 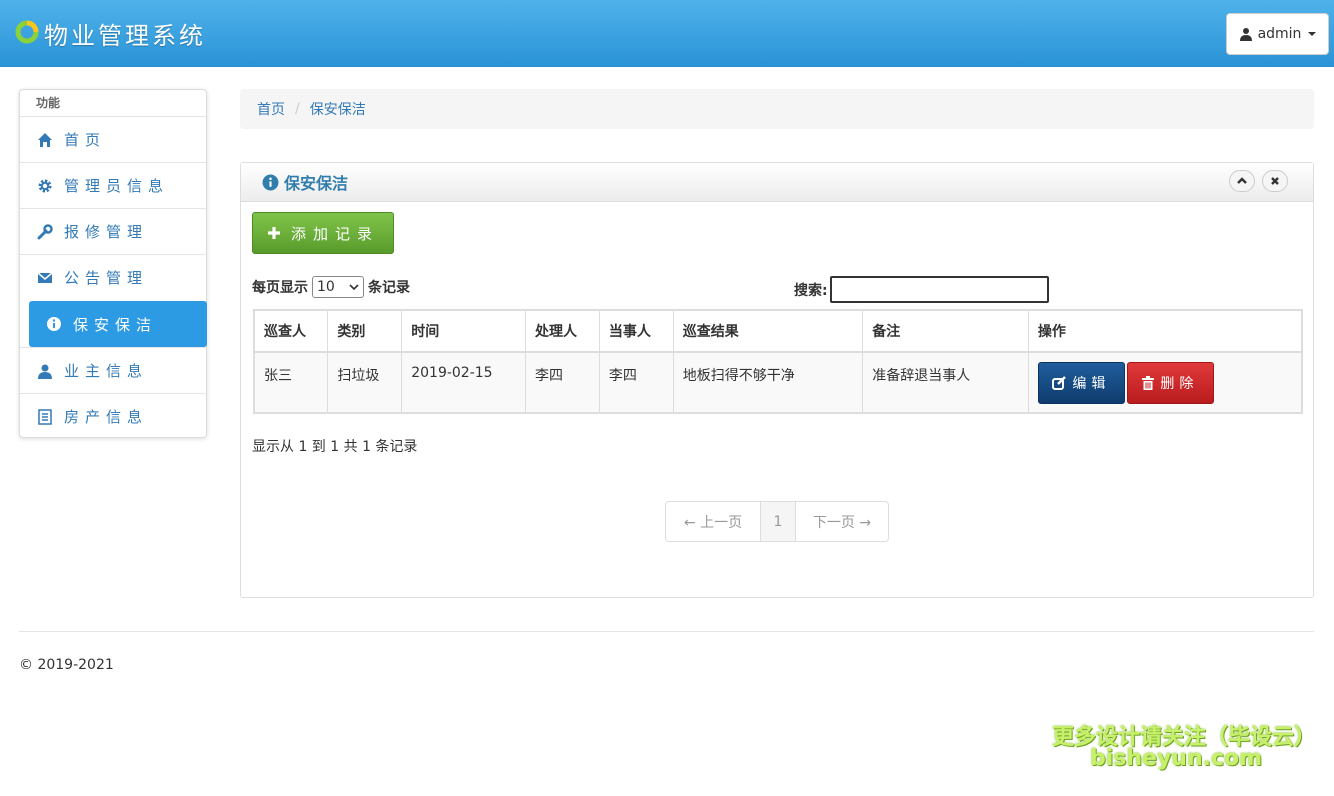 I want to click on sidebar-item-label: 公告管理, so click(x=106, y=278).